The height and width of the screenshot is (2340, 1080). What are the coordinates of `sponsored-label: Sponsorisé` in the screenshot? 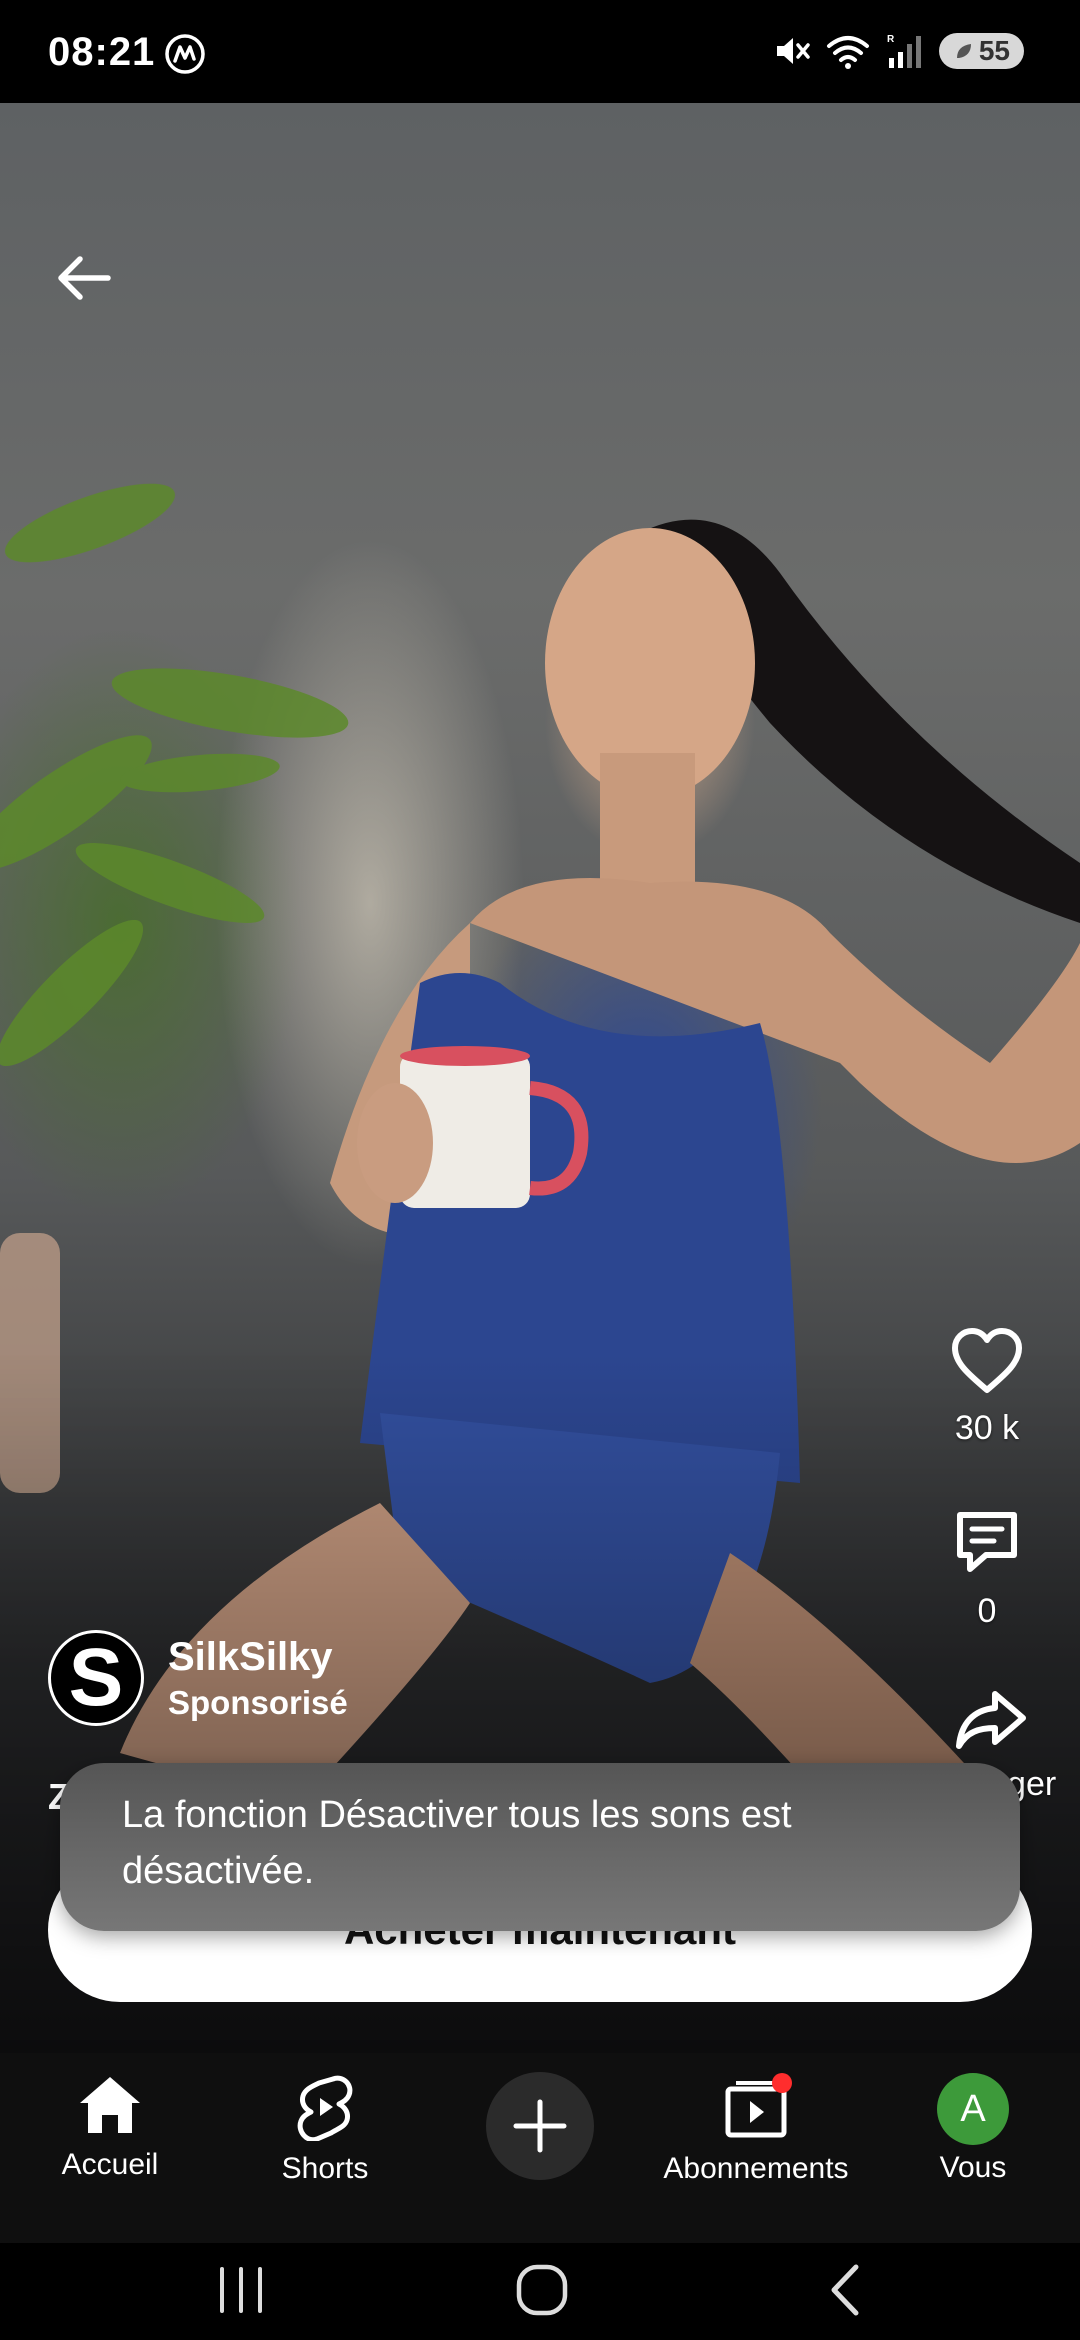 It's located at (258, 1702).